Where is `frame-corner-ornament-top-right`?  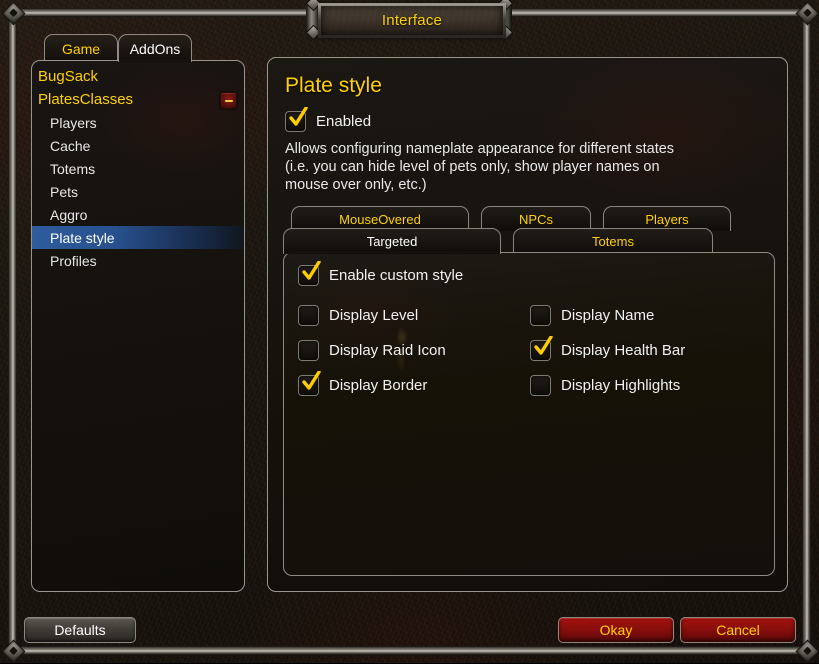 frame-corner-ornament-top-right is located at coordinates (807, 13).